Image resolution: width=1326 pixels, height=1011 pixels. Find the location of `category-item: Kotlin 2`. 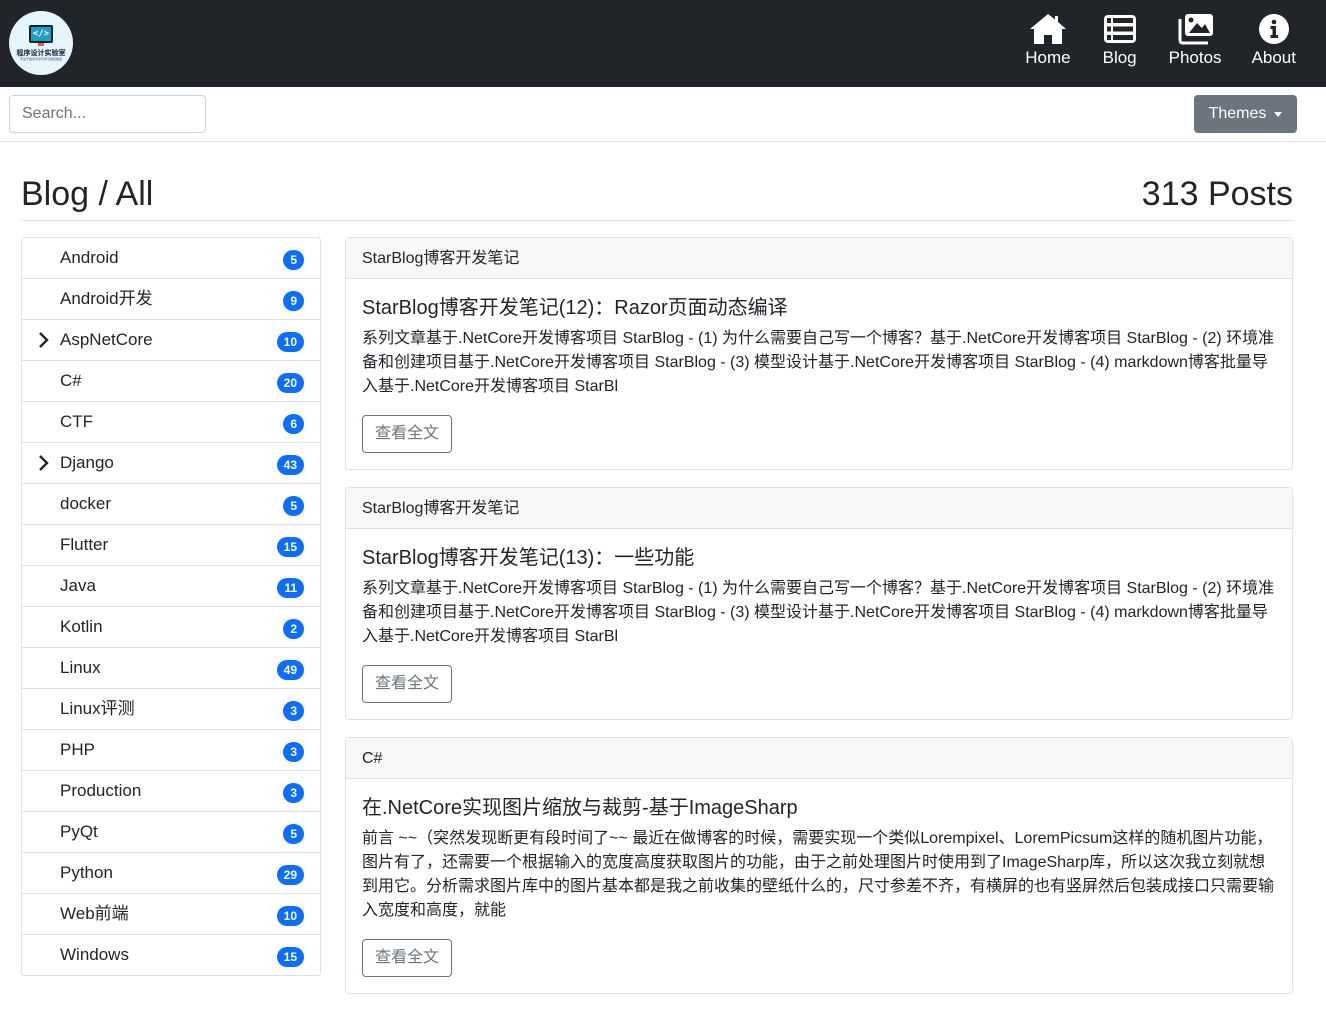

category-item: Kotlin 2 is located at coordinates (171, 627).